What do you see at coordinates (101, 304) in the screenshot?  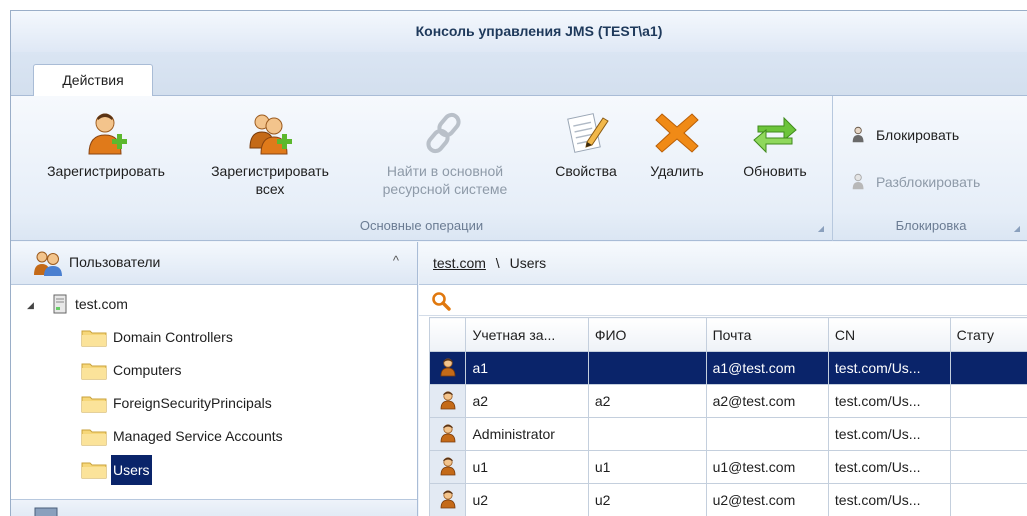 I see `tree-root-label: test.com` at bounding box center [101, 304].